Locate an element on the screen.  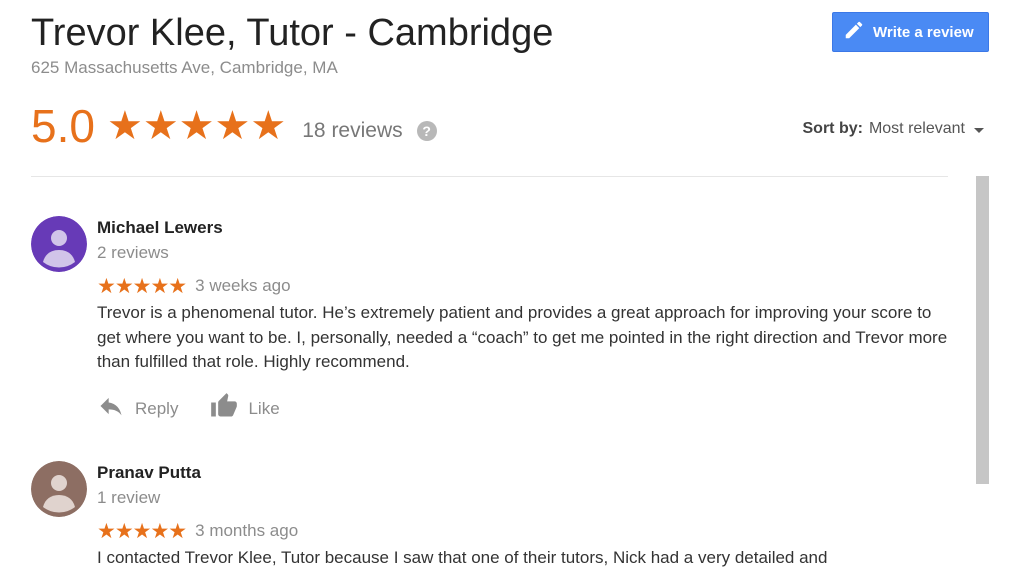
pencil-icon is located at coordinates (854, 32).